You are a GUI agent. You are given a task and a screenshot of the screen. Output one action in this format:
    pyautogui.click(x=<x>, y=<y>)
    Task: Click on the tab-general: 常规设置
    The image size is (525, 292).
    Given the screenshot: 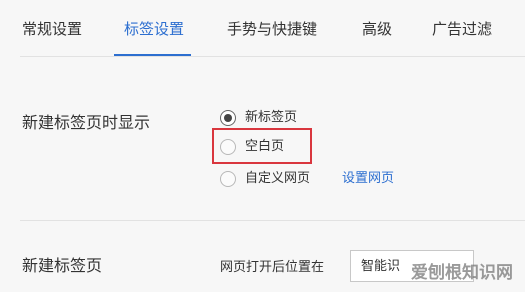 What is the action you would take?
    pyautogui.click(x=52, y=29)
    